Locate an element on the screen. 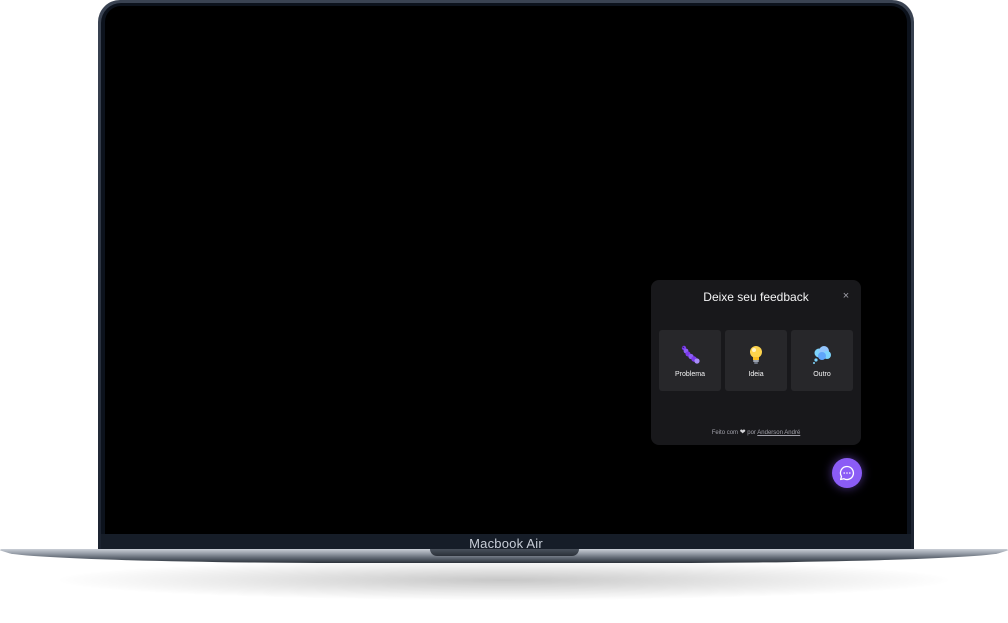 The width and height of the screenshot is (1008, 623). chat-icon is located at coordinates (847, 473).